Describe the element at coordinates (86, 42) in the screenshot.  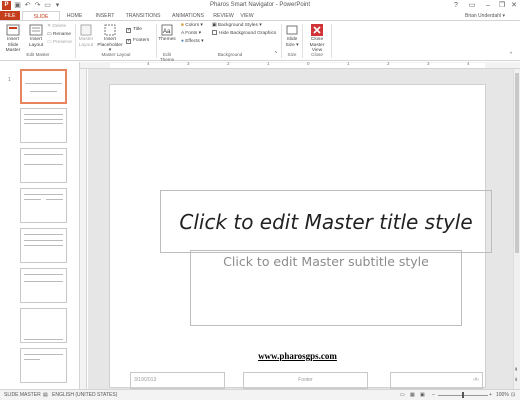
I see `master-layout-label: Master Layout` at that location.